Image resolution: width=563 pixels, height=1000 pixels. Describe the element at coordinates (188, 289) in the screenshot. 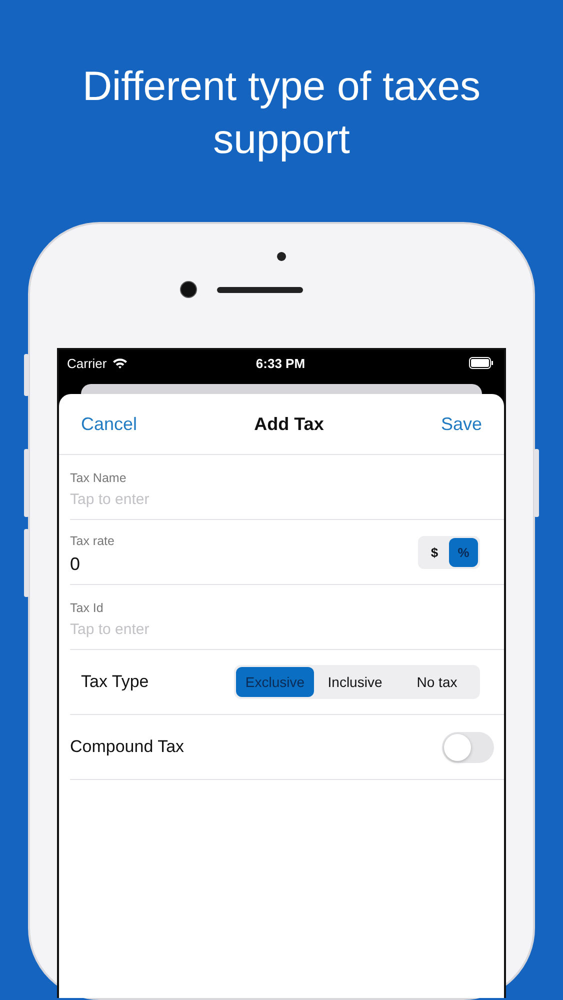

I see `camera-icon` at that location.